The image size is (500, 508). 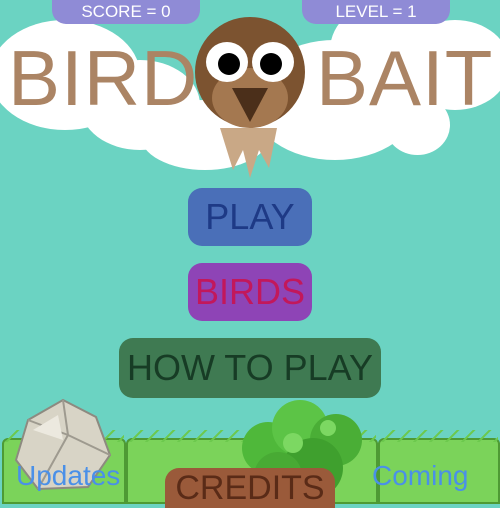 What do you see at coordinates (103, 78) in the screenshot?
I see `title-word-bird: BIRD` at bounding box center [103, 78].